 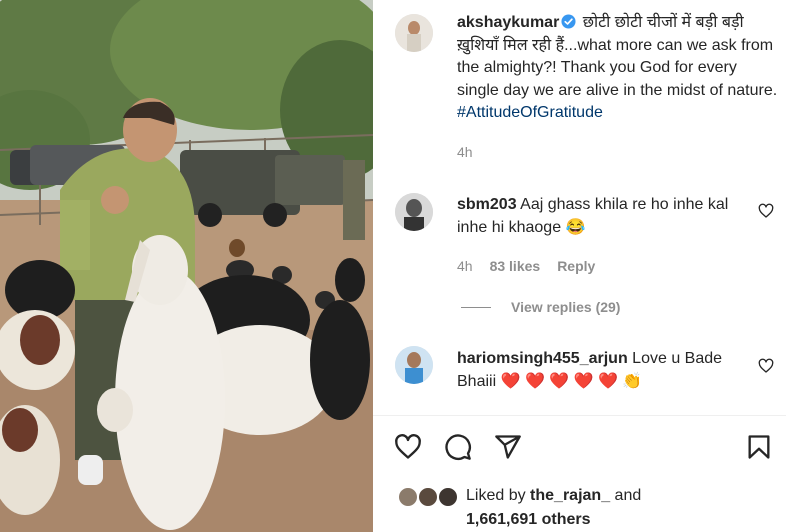 What do you see at coordinates (571, 381) in the screenshot?
I see `comment-emoji: ❤️ ❤️ ❤️ ❤️ ❤️ 👏` at bounding box center [571, 381].